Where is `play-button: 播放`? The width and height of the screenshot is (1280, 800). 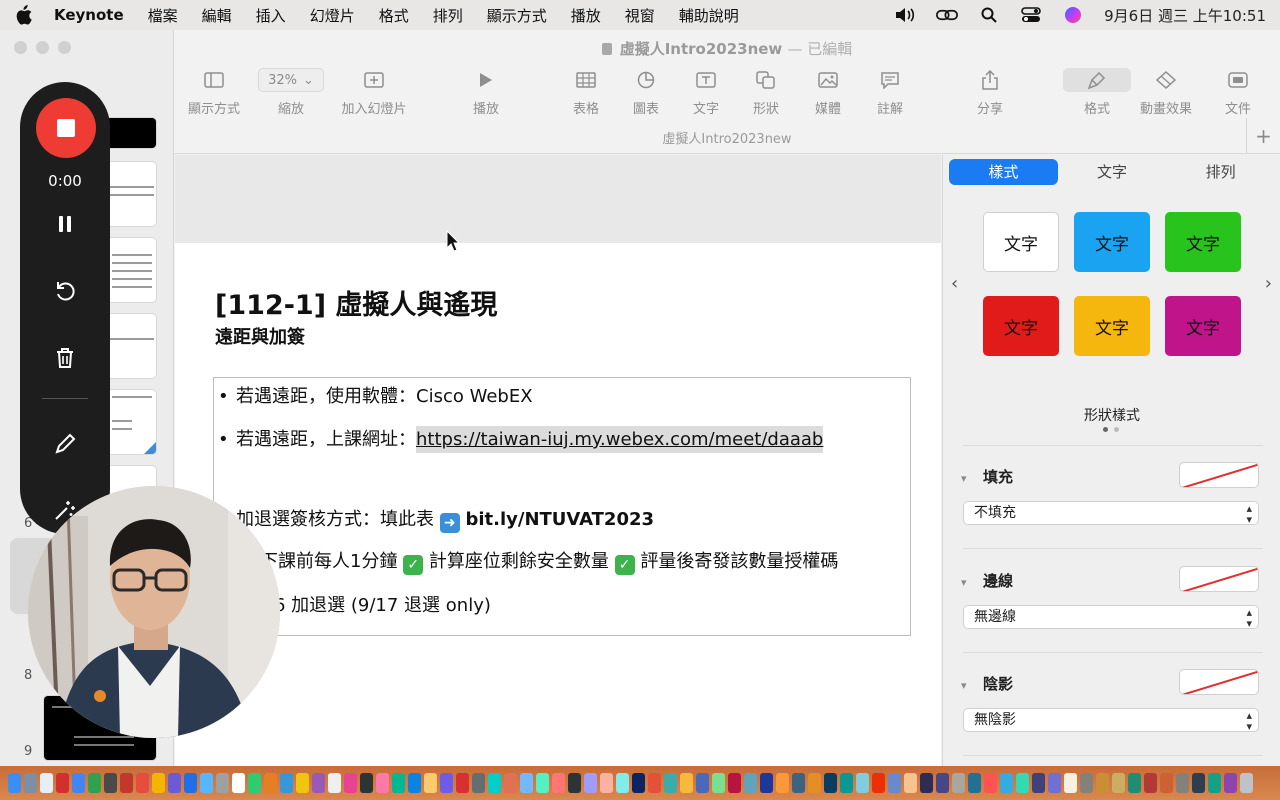 play-button: 播放 is located at coordinates (486, 92).